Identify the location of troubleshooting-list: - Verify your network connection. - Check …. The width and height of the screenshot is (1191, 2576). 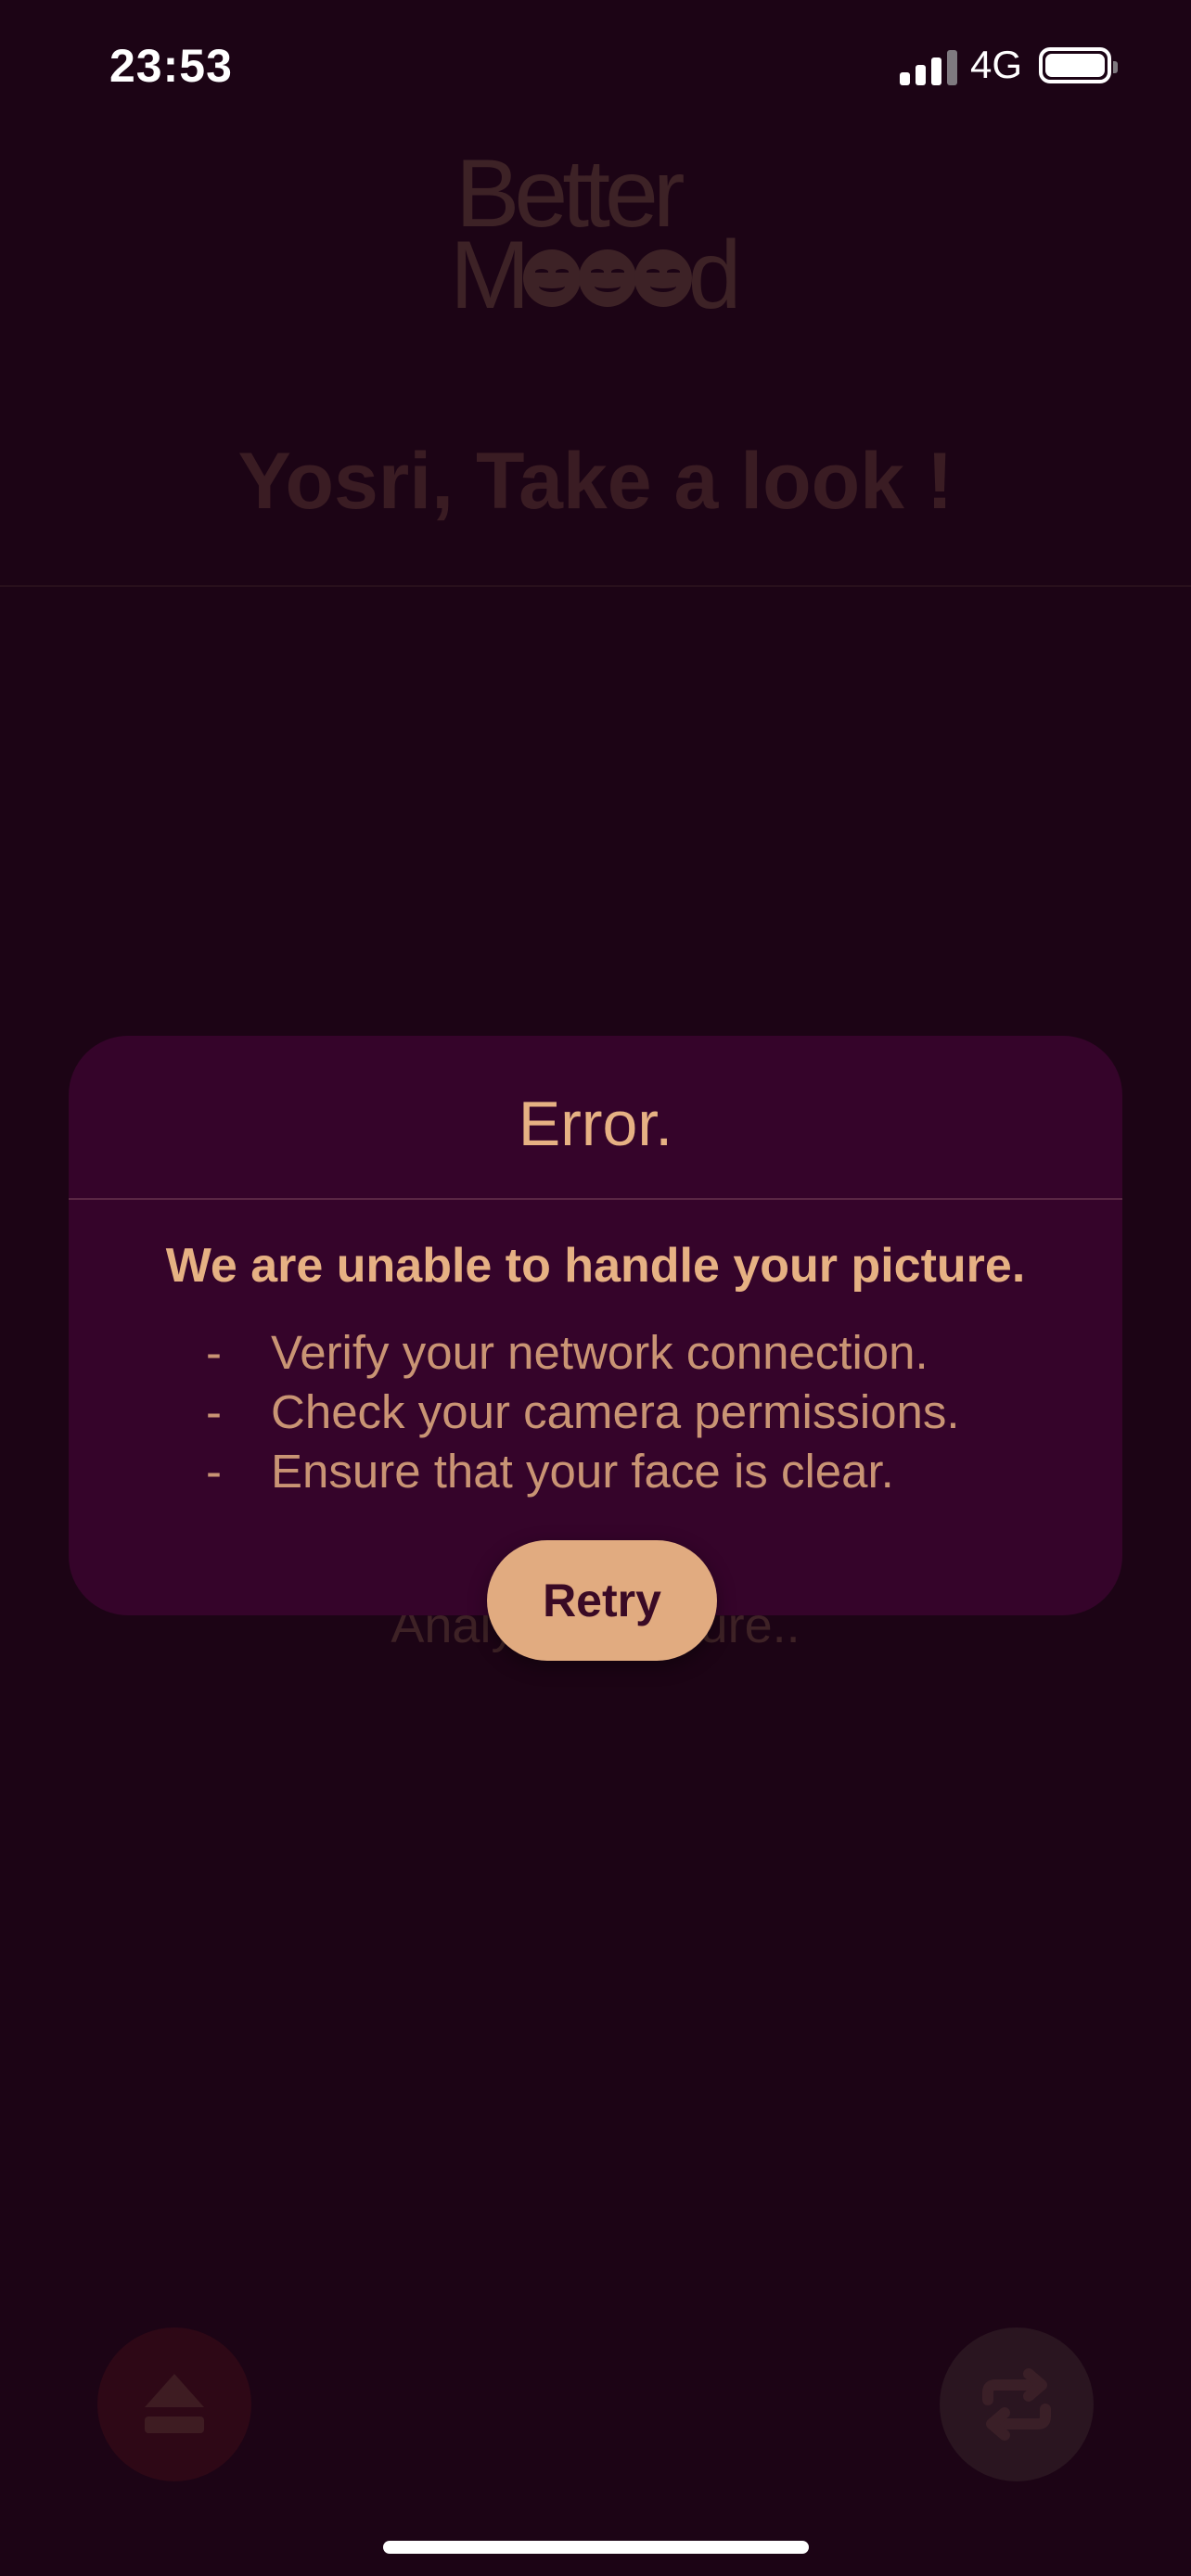
(651, 1412).